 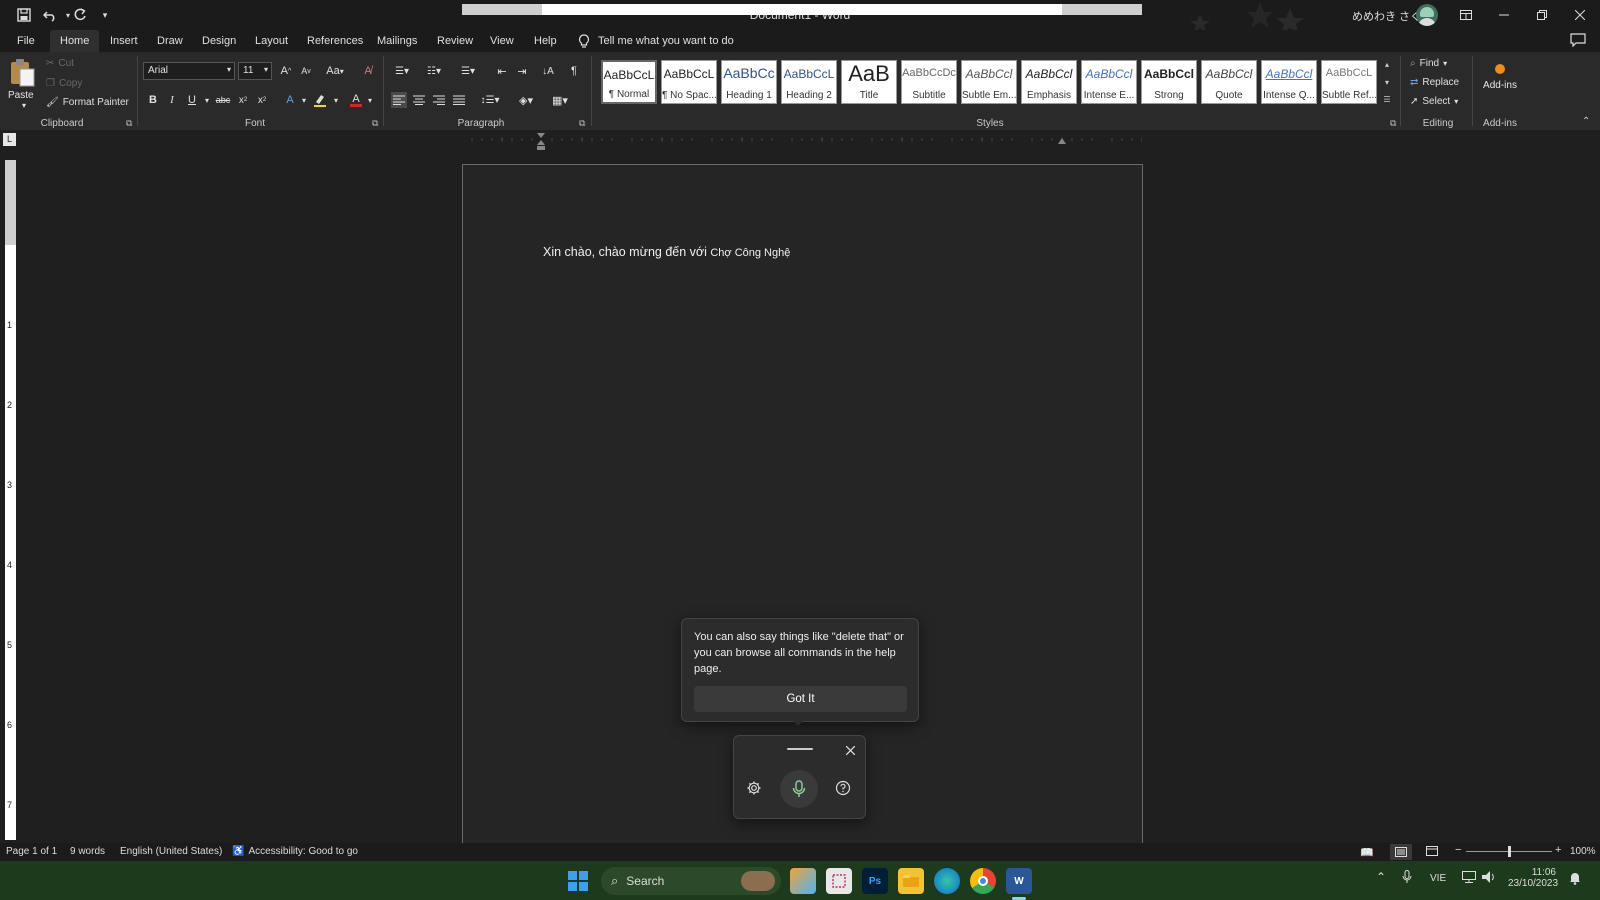 I want to click on undo-icon, so click(x=50, y=15).